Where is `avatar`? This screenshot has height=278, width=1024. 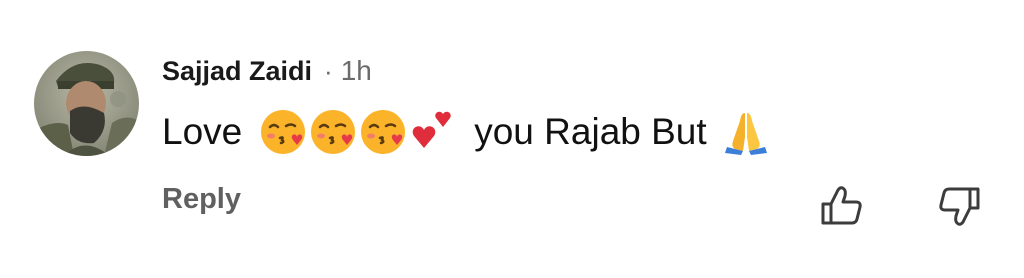
avatar is located at coordinates (86, 103).